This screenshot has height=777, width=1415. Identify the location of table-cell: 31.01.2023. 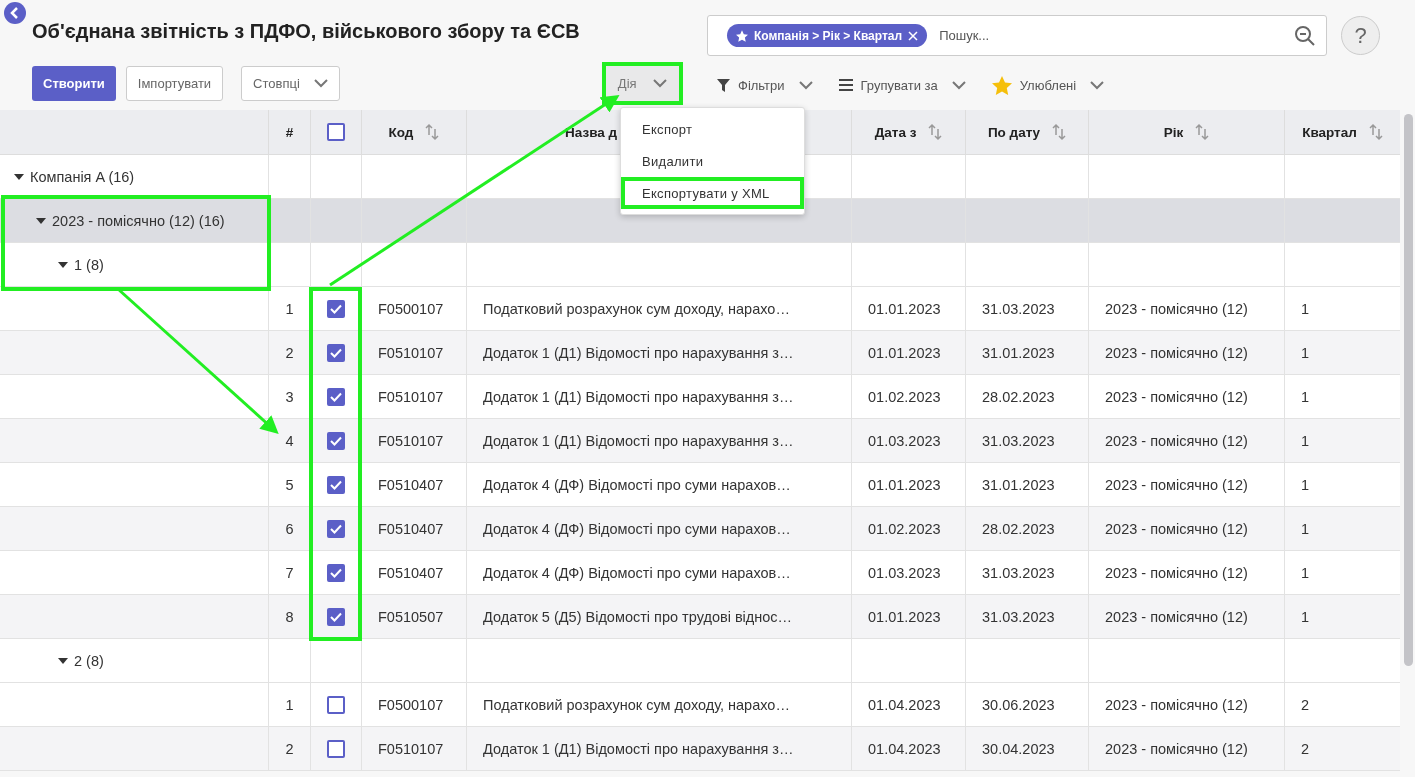
(1026, 352).